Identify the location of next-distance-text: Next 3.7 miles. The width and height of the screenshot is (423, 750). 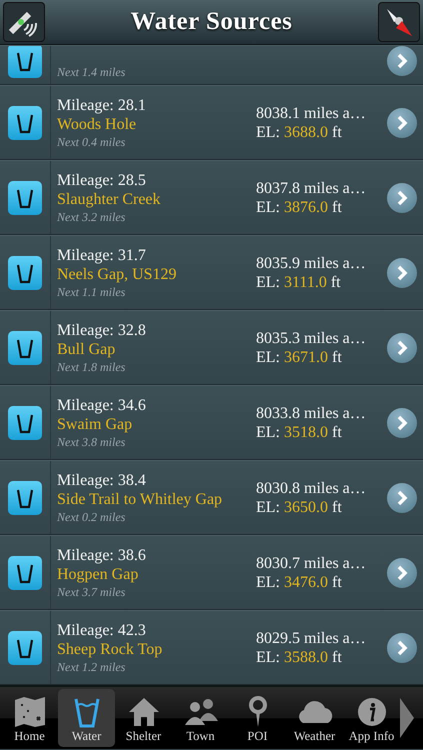
(91, 592).